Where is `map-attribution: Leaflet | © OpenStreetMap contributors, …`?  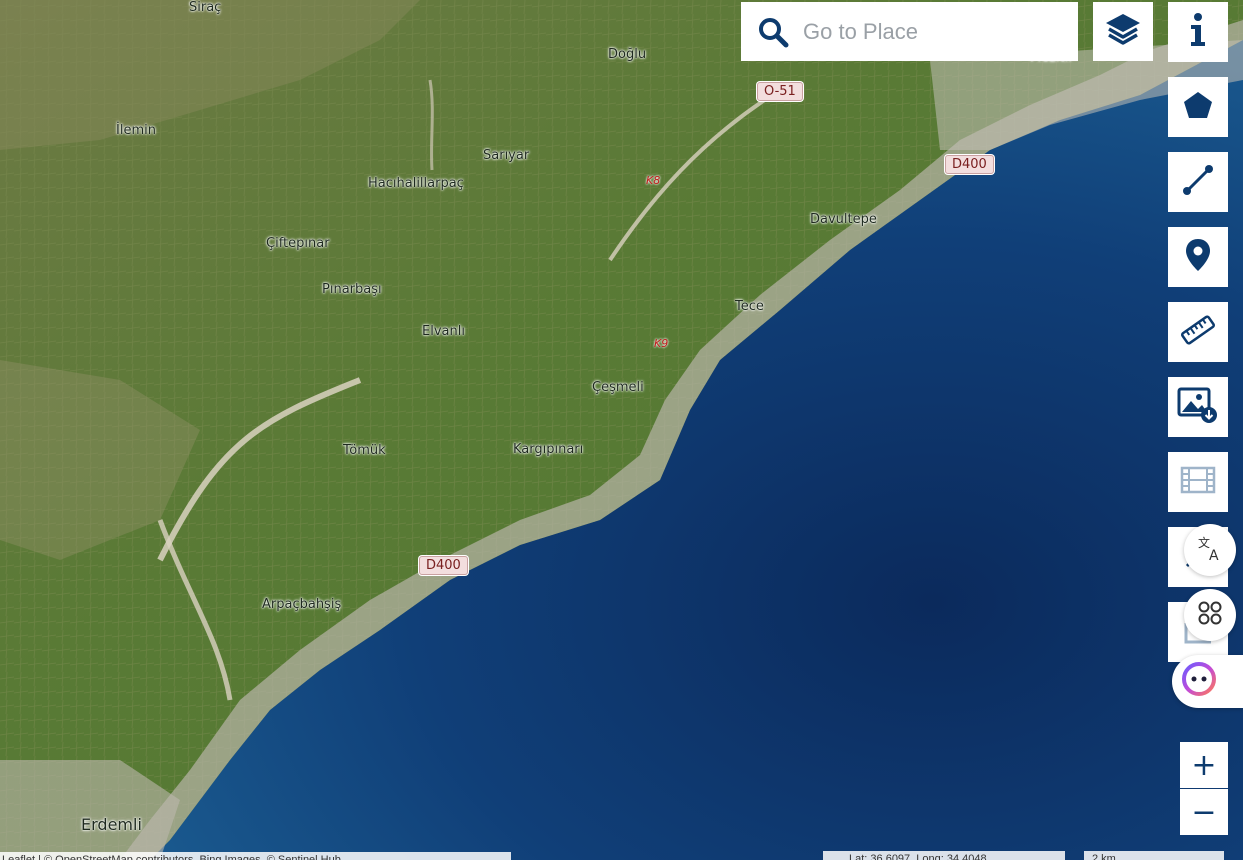
map-attribution: Leaflet | © OpenStreetMap contributors, … is located at coordinates (255, 856).